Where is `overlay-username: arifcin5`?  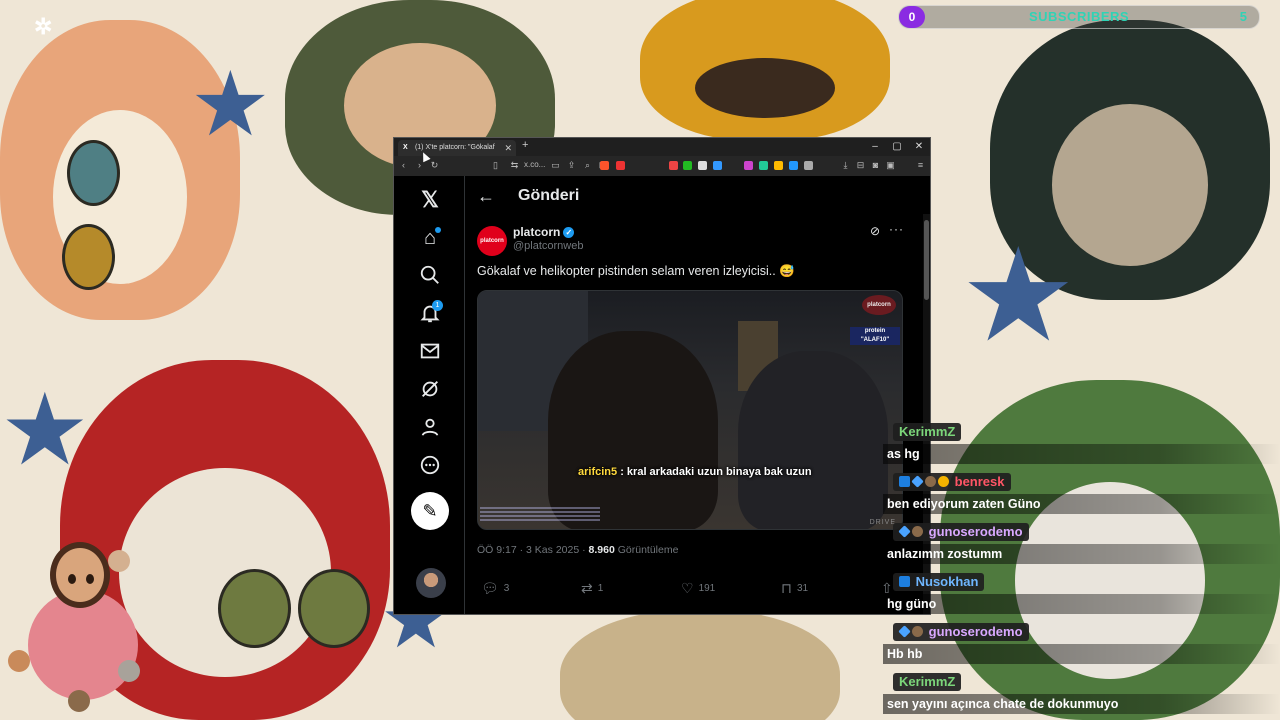 overlay-username: arifcin5 is located at coordinates (598, 472).